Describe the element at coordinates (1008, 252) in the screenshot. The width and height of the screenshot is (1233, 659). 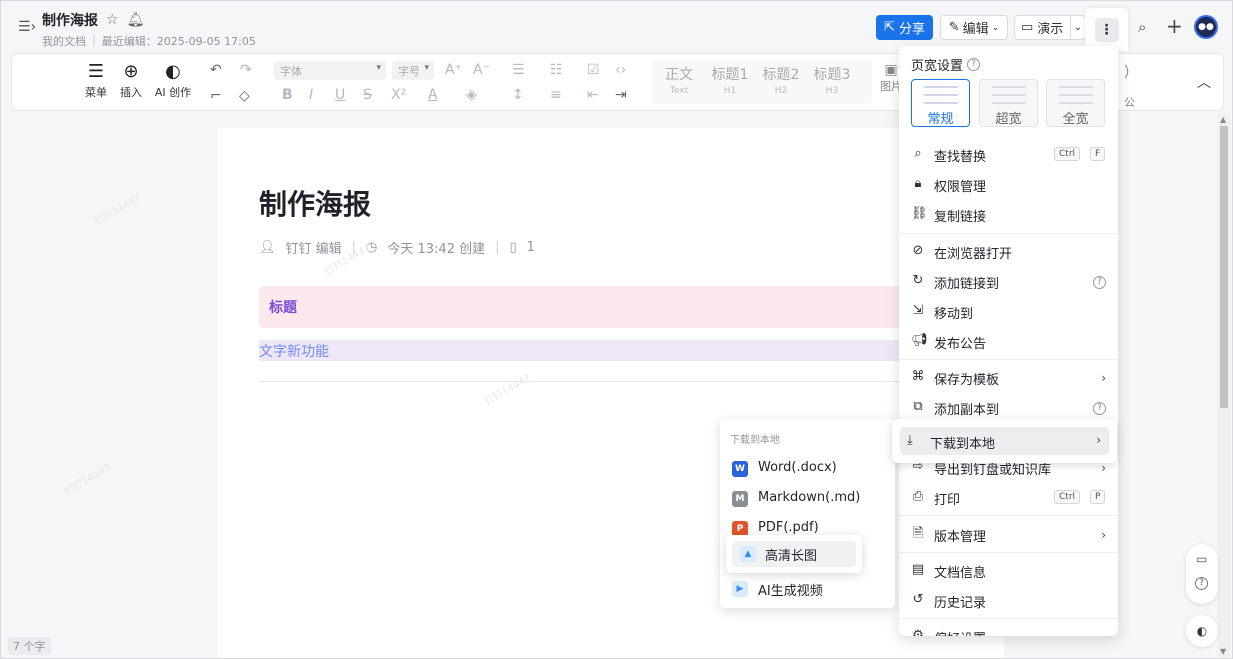
I see `menu-item-open-browser: ⊘ 在浏览器打开` at that location.